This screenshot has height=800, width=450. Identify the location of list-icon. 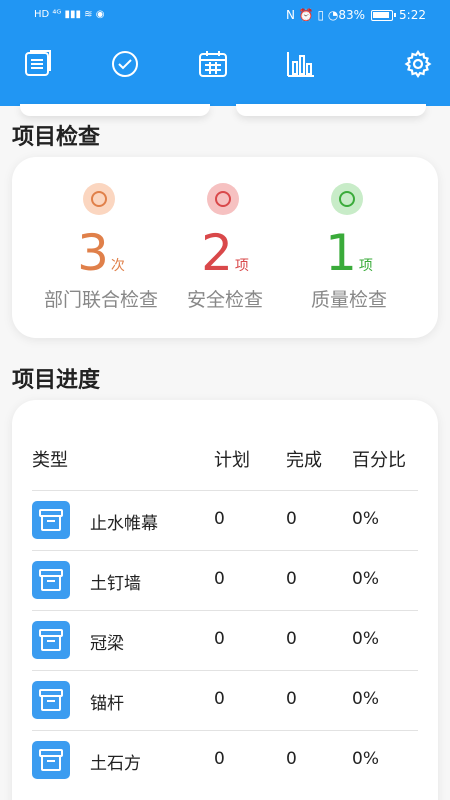
(38, 64).